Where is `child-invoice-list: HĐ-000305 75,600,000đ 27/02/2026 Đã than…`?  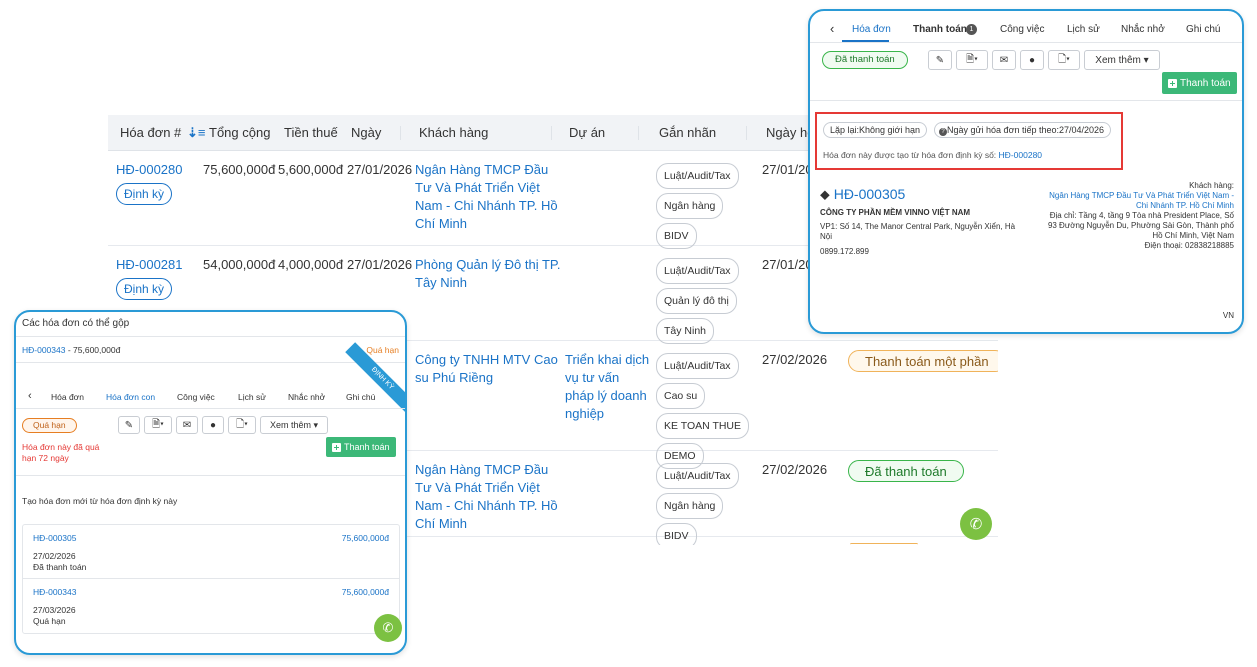 child-invoice-list: HĐ-000305 75,600,000đ 27/02/2026 Đã than… is located at coordinates (211, 579).